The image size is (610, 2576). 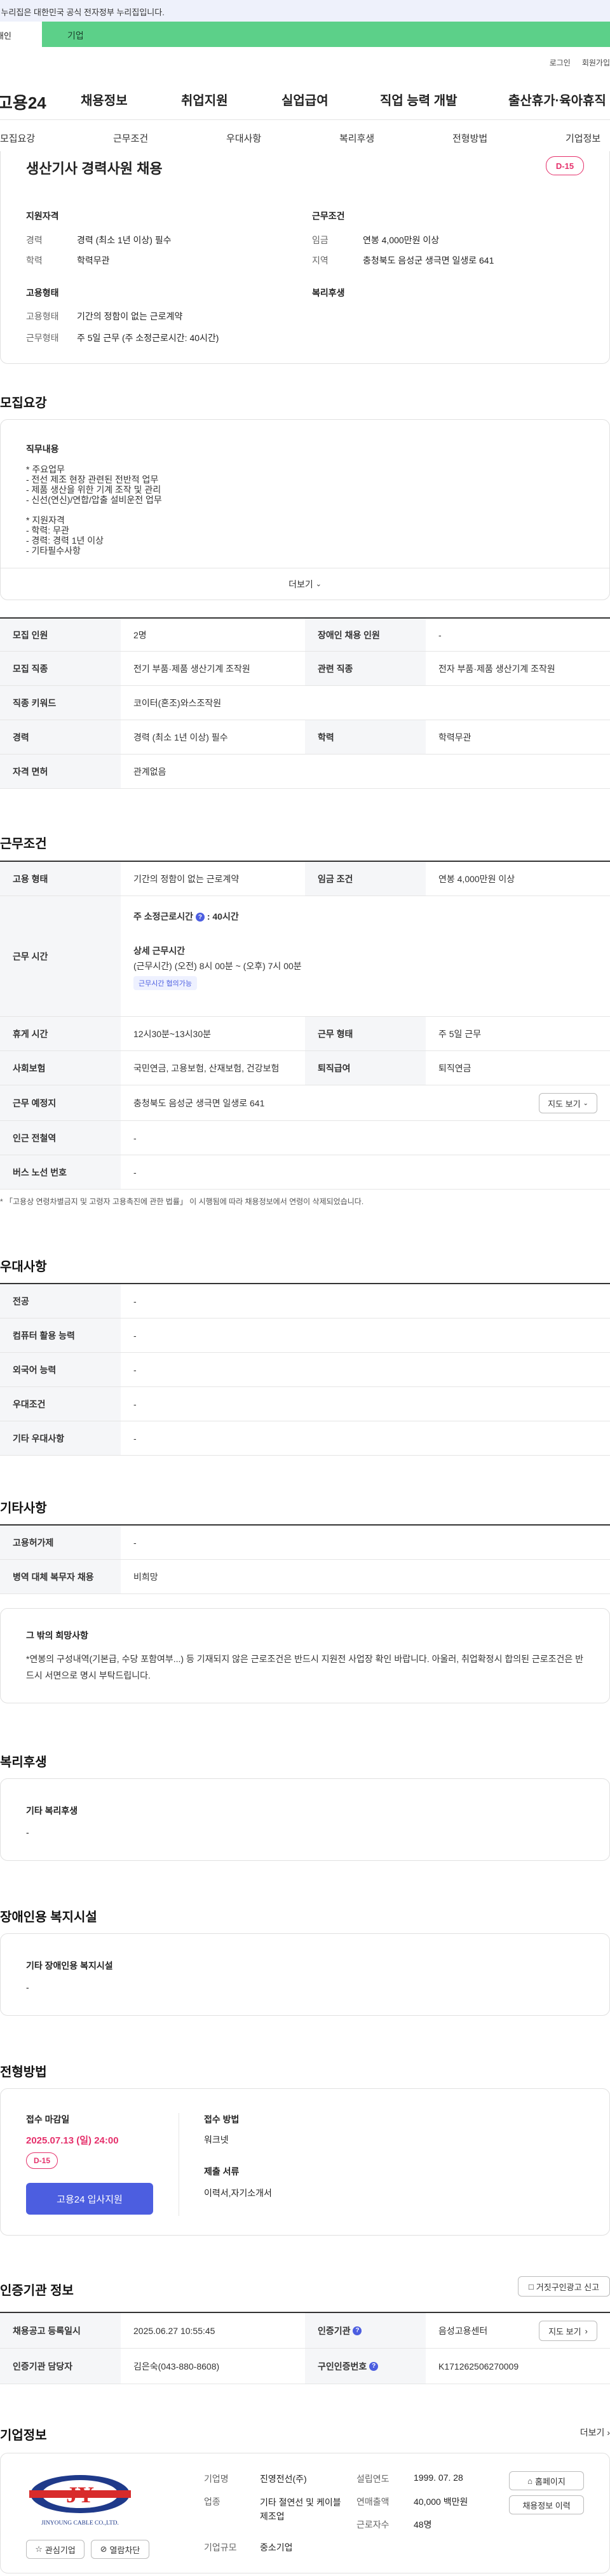 What do you see at coordinates (48, 2119) in the screenshot?
I see `deadline-label: 접수 마감일` at bounding box center [48, 2119].